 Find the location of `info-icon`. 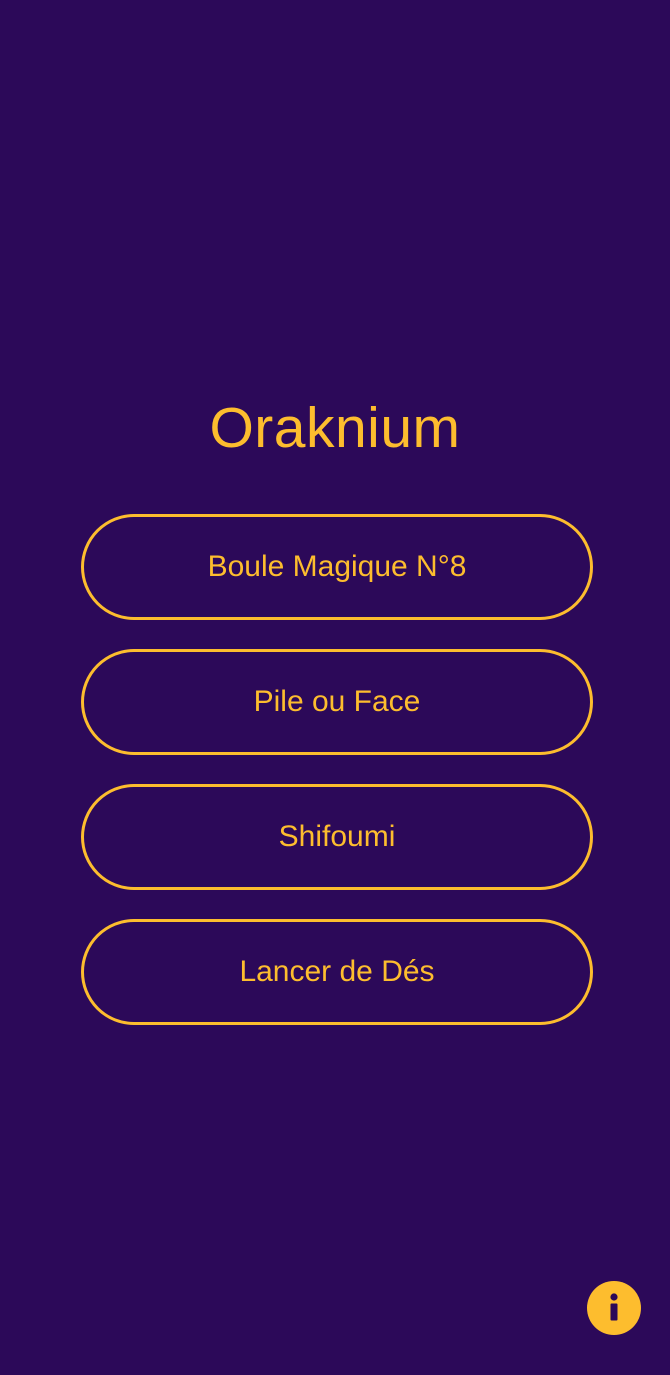

info-icon is located at coordinates (614, 1307).